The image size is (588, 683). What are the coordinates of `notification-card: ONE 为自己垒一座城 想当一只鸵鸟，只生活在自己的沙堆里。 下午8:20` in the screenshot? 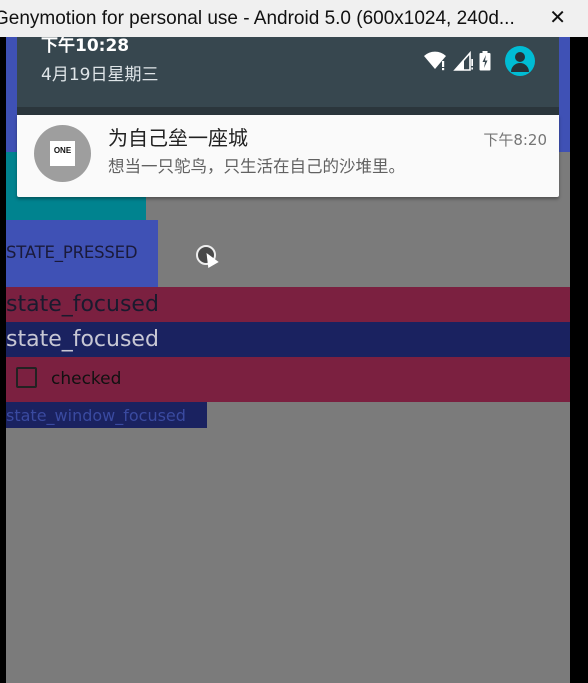 It's located at (288, 156).